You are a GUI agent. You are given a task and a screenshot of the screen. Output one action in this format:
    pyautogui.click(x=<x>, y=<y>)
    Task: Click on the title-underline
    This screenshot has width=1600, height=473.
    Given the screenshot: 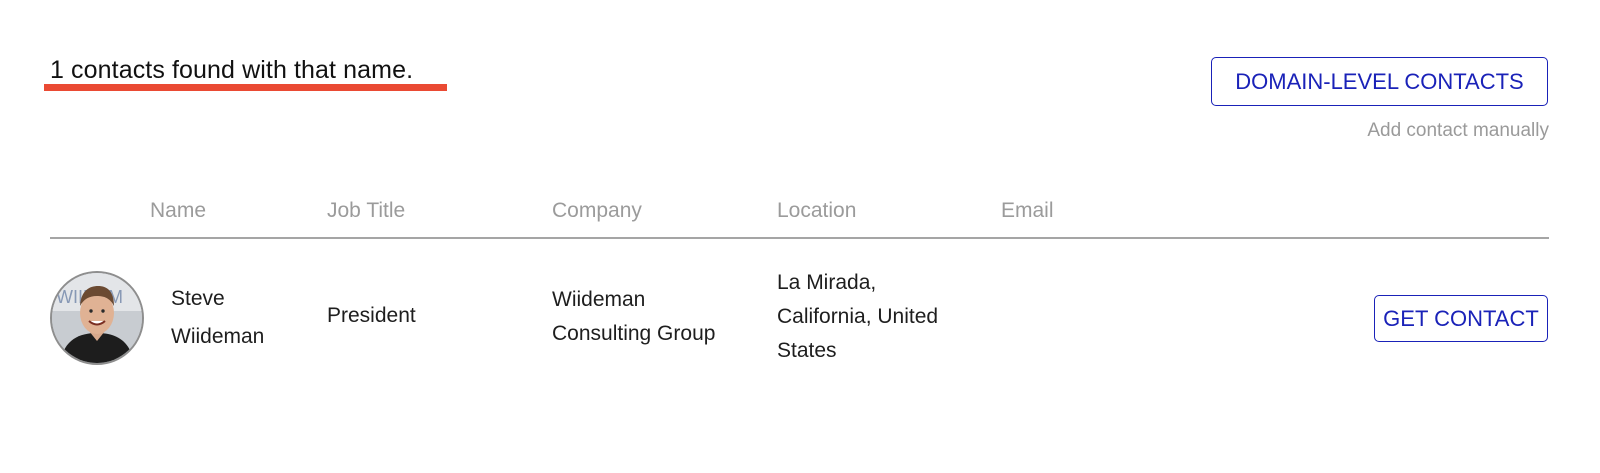 What is the action you would take?
    pyautogui.click(x=245, y=87)
    